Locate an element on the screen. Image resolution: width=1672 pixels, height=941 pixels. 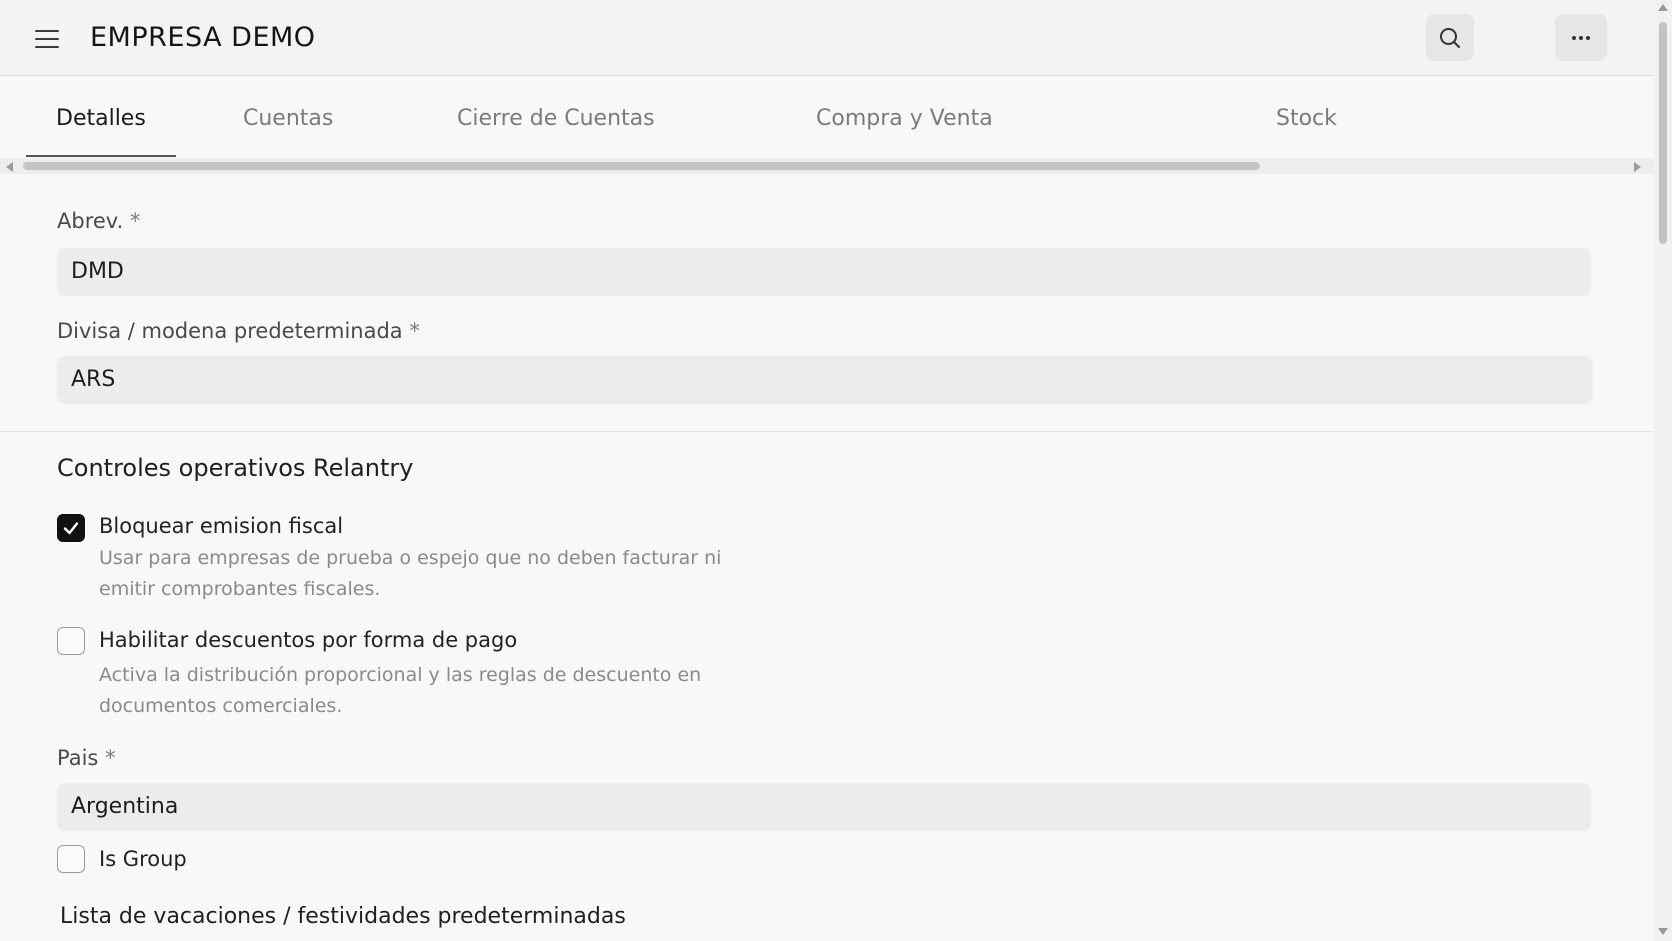
section-title: Controles operativos Relantry is located at coordinates (235, 468).